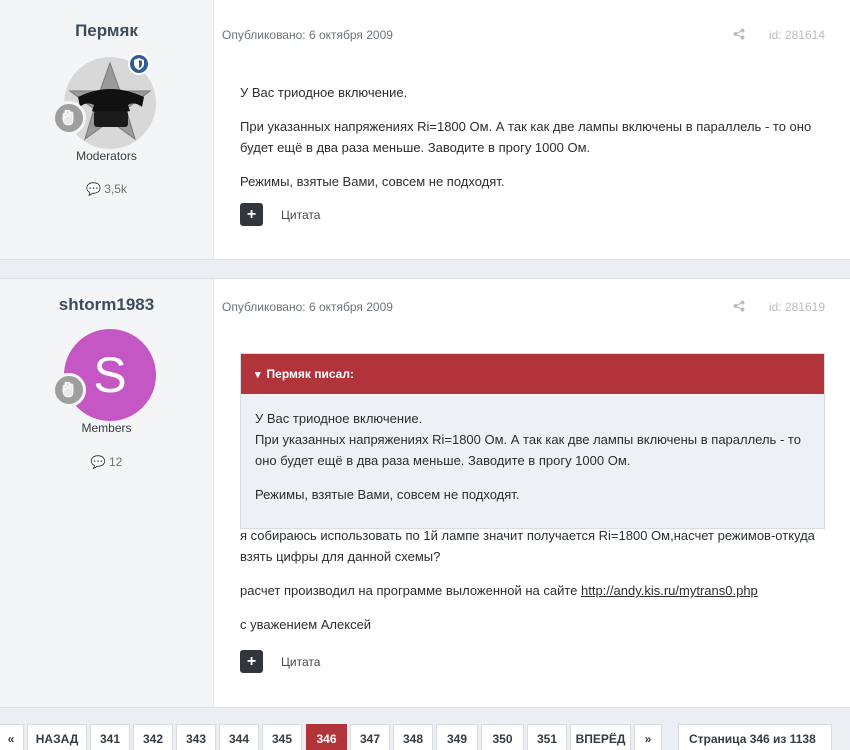 Image resolution: width=850 pixels, height=750 pixels. Describe the element at coordinates (306, 624) in the screenshot. I see `post-paragraph: с уважением Алексей` at that location.